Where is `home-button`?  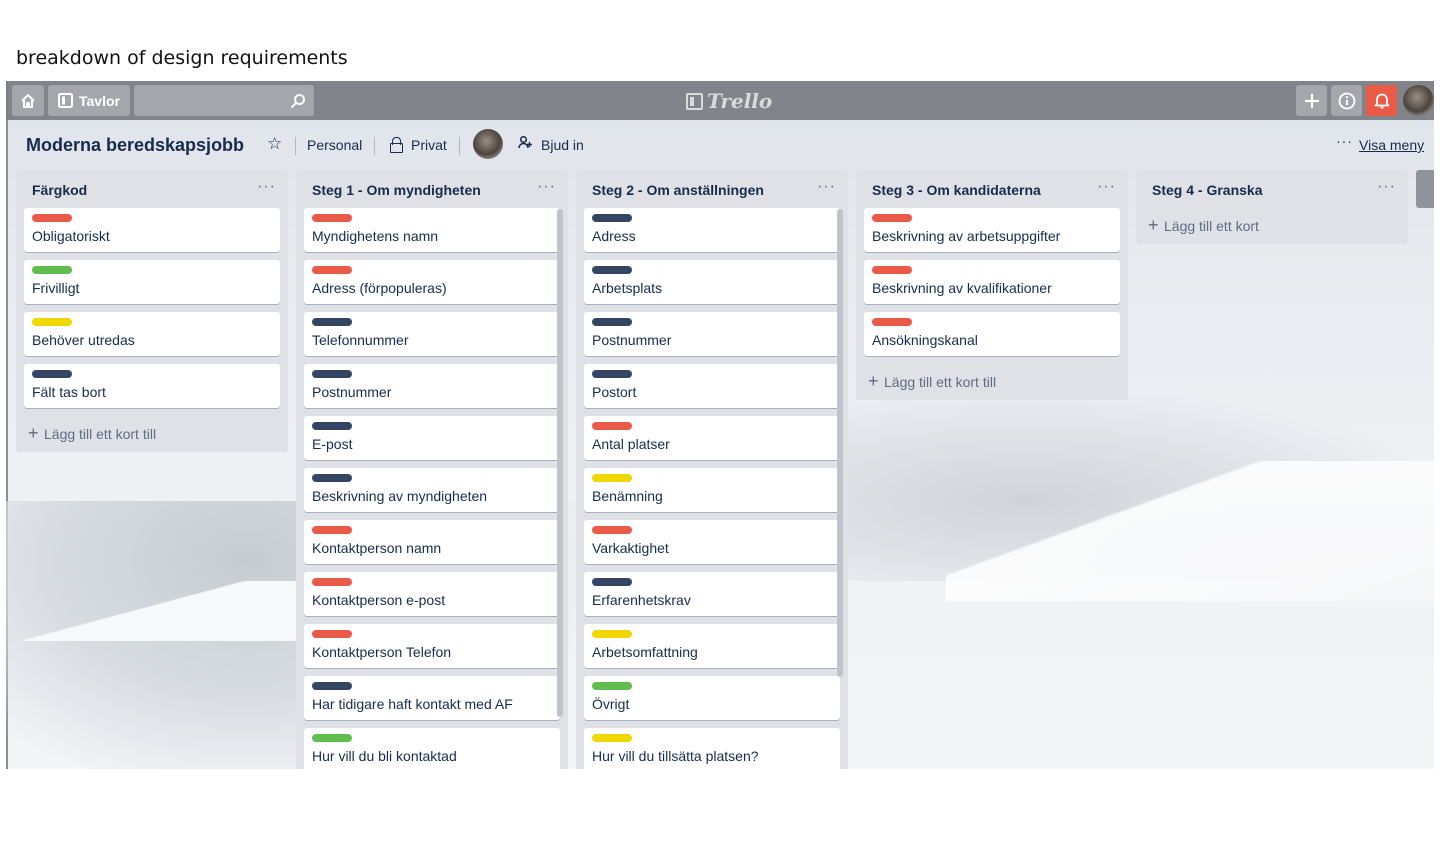
home-button is located at coordinates (28, 100).